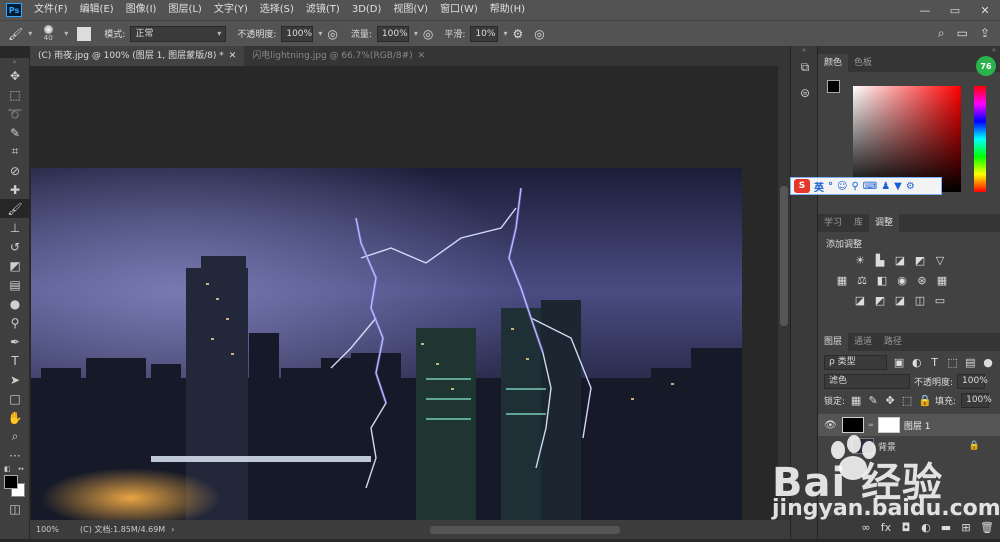  I want to click on posterize-icon: ◩, so click(880, 301).